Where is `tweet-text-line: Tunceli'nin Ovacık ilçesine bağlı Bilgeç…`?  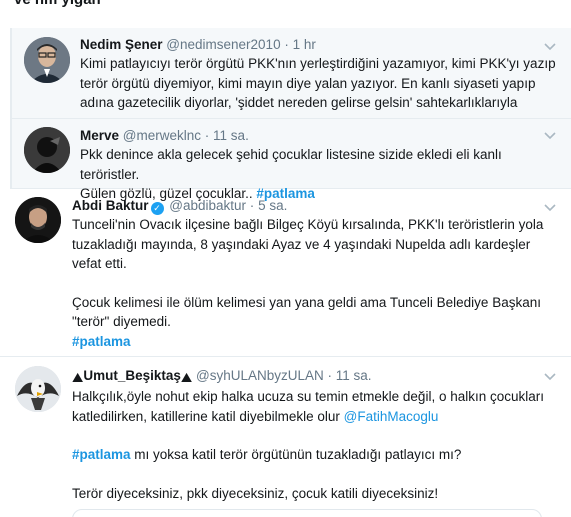
tweet-text-line: Tunceli'nin Ovacık ilçesine bağlı Bilgeç… is located at coordinates (308, 224).